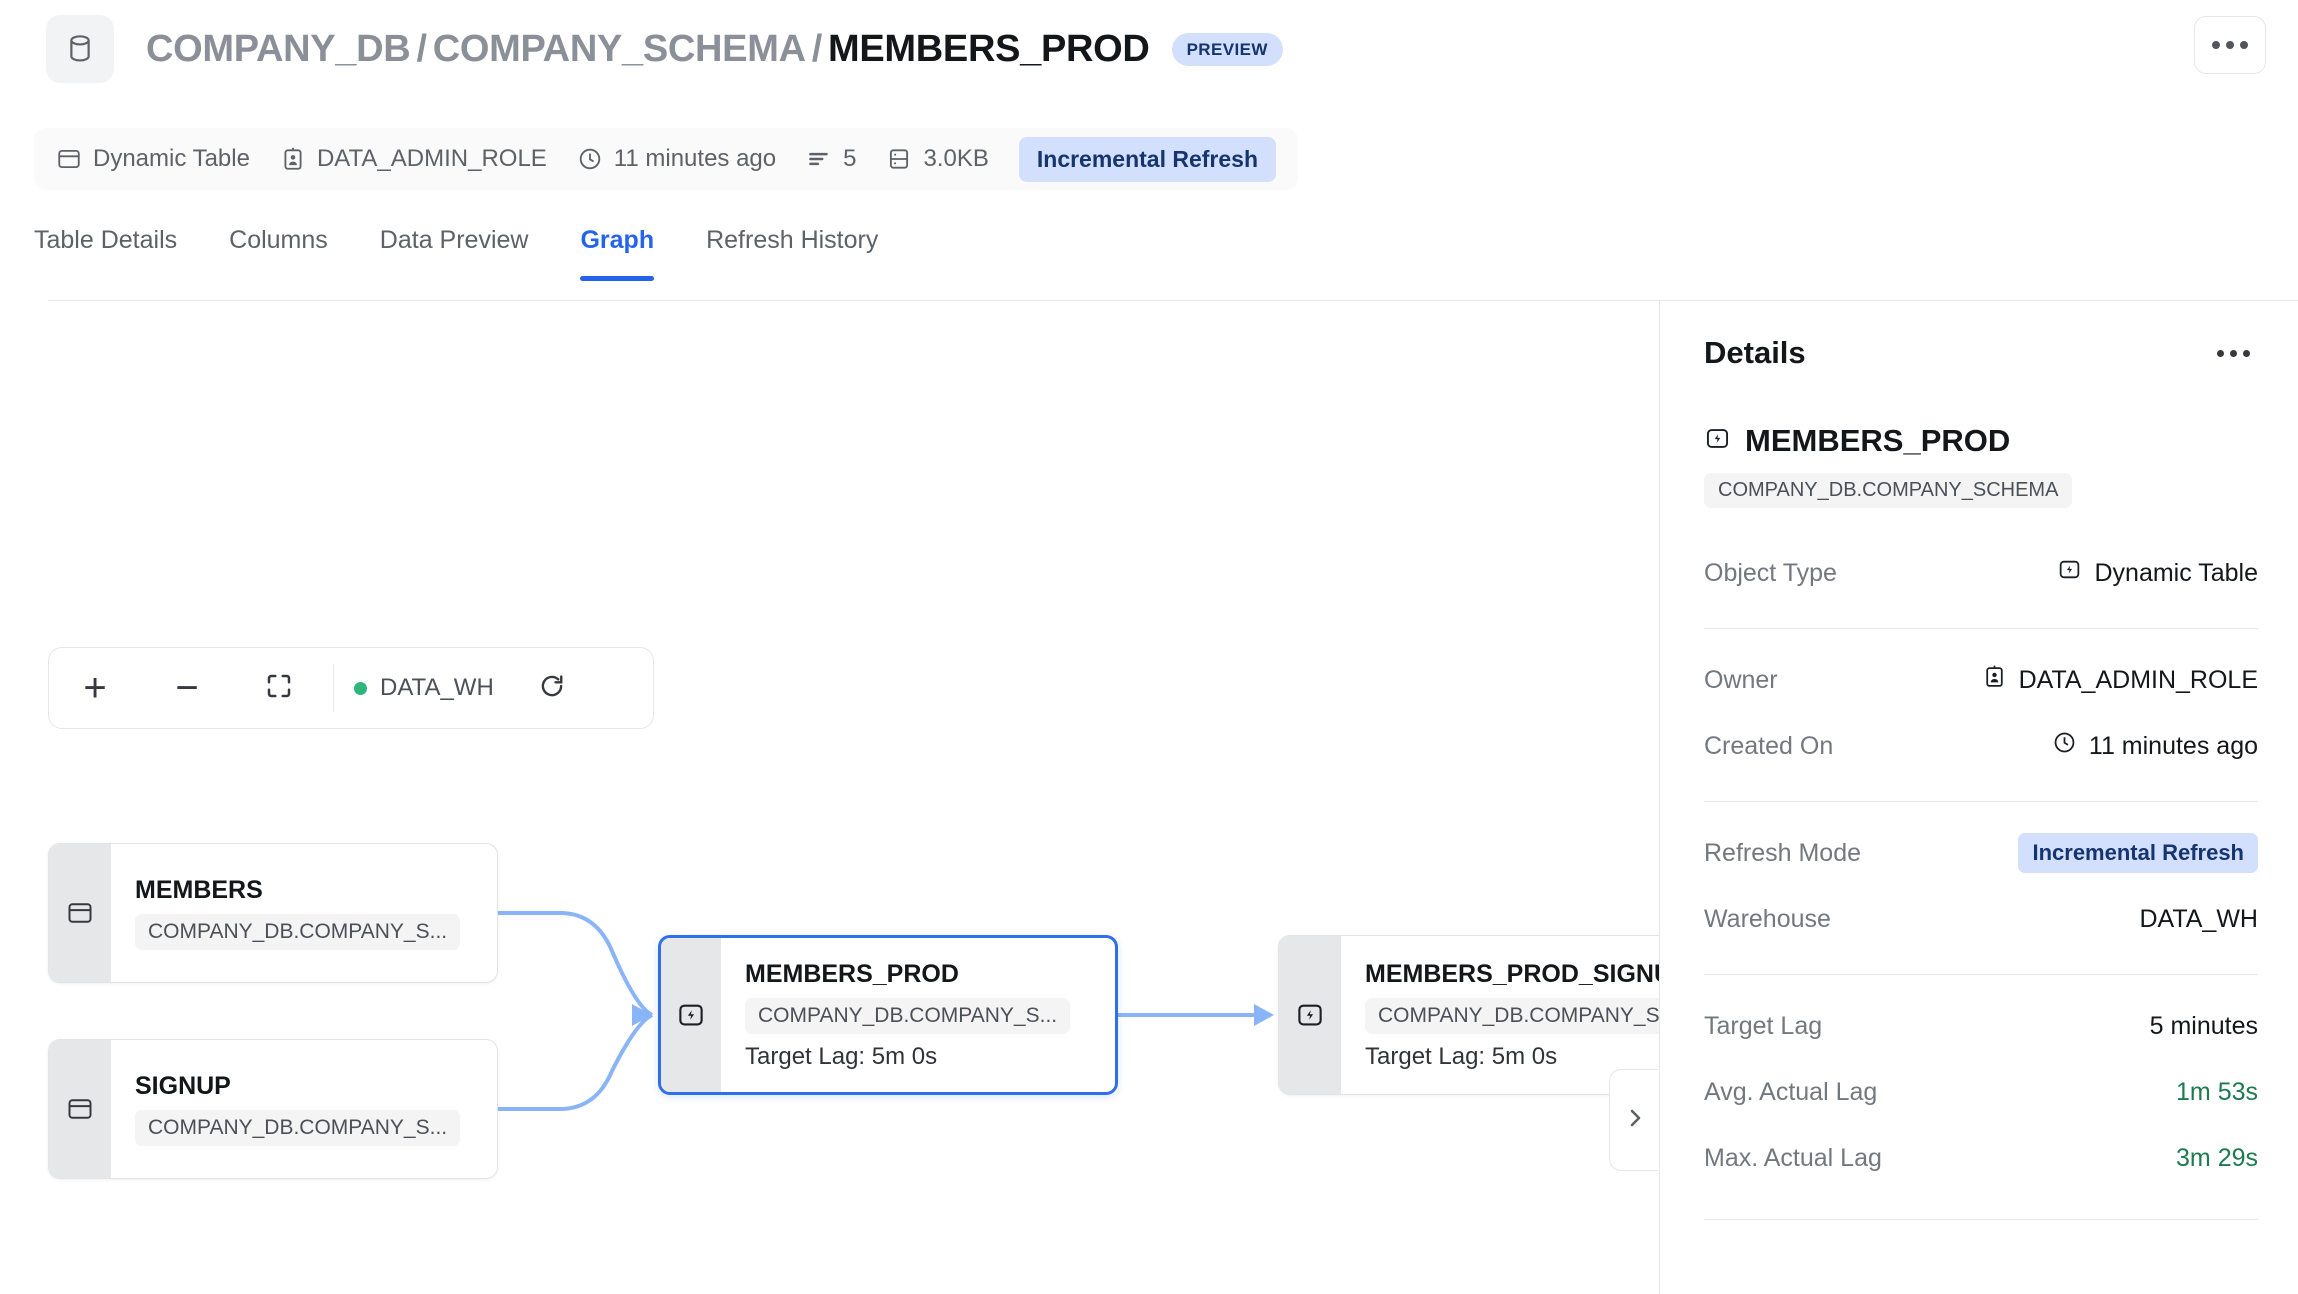 This screenshot has width=2298, height=1294. Describe the element at coordinates (1981, 919) in the screenshot. I see `details-row-warehouse: Warehouse DATA_WH` at that location.